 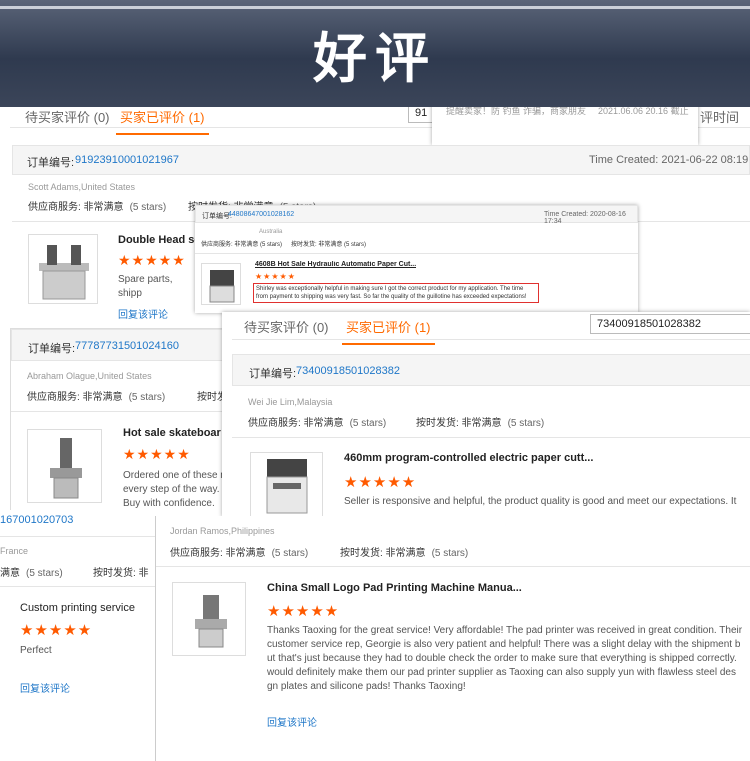 I want to click on review-text-line-3: Buy with confidence., so click(x=169, y=503).